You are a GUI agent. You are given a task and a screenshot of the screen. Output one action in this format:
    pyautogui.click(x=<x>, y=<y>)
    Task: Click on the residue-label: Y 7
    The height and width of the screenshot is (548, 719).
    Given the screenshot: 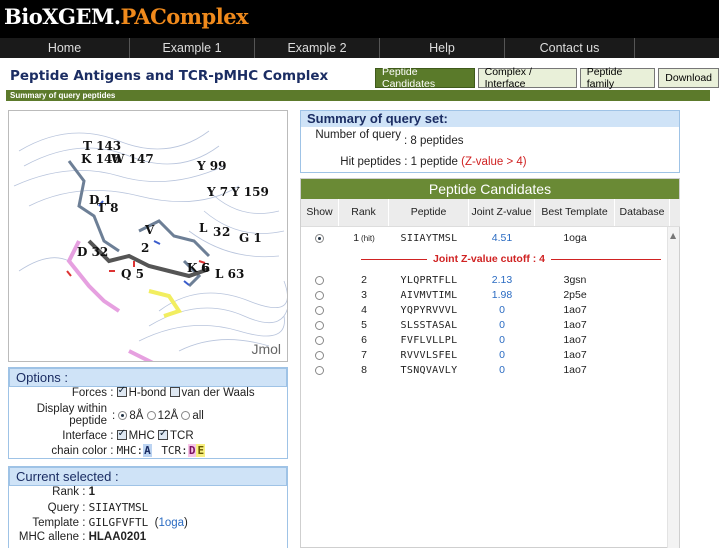 What is the action you would take?
    pyautogui.click(x=218, y=192)
    